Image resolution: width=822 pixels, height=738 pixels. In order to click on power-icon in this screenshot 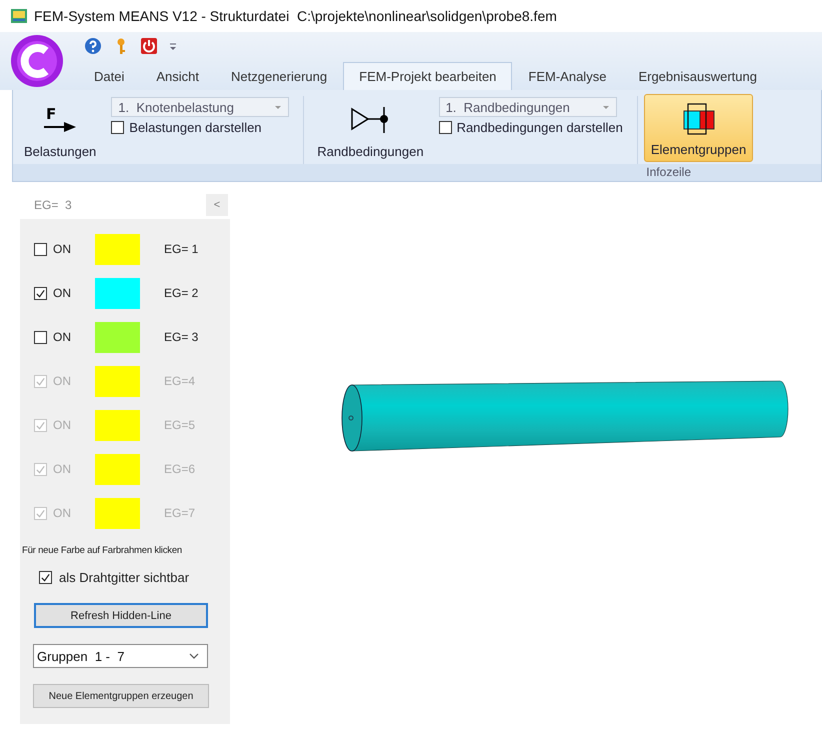, I will do `click(149, 46)`.